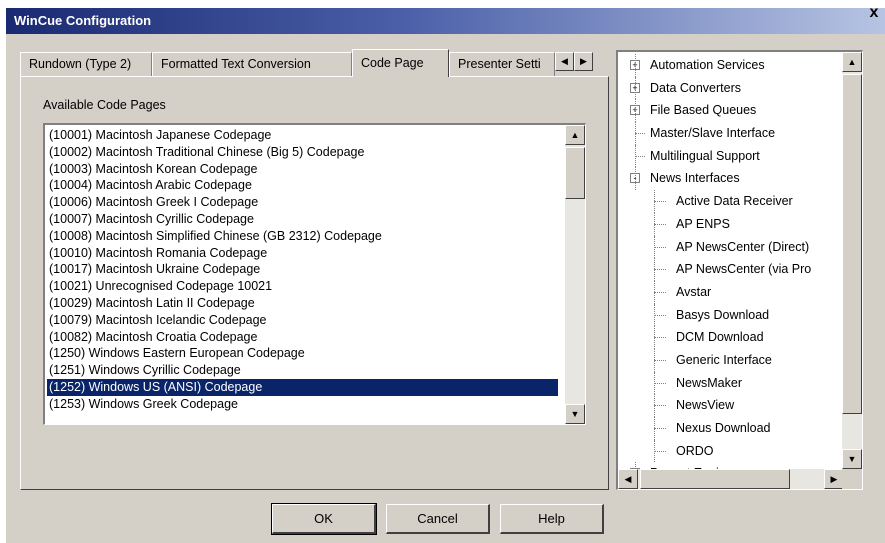 This screenshot has width=885, height=543. I want to click on tree-item: Basys Download, so click(731, 315).